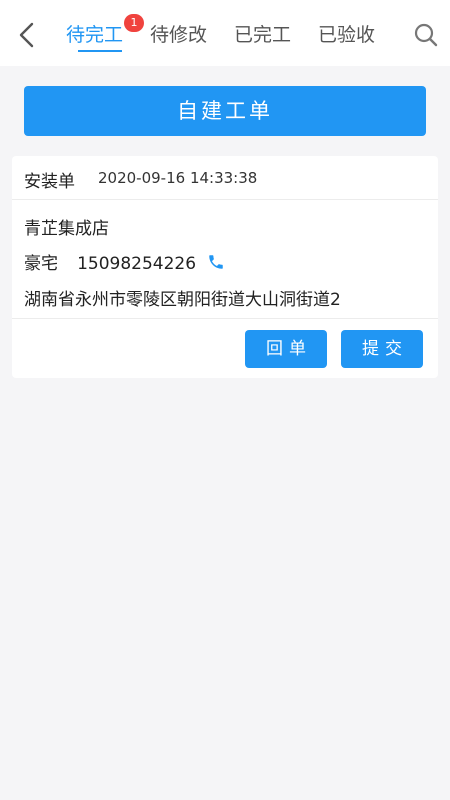 The height and width of the screenshot is (800, 450). I want to click on back-button, so click(28, 35).